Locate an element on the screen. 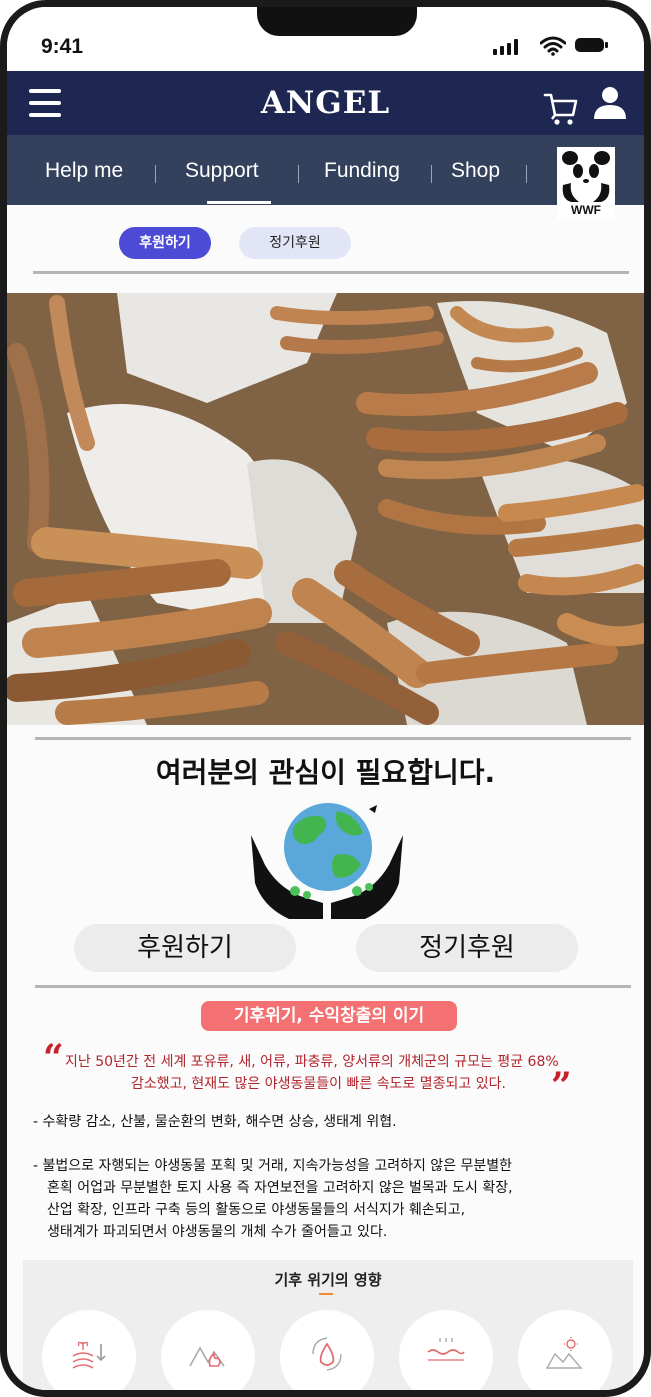 The width and height of the screenshot is (651, 1397). sea-level-icon is located at coordinates (446, 1349).